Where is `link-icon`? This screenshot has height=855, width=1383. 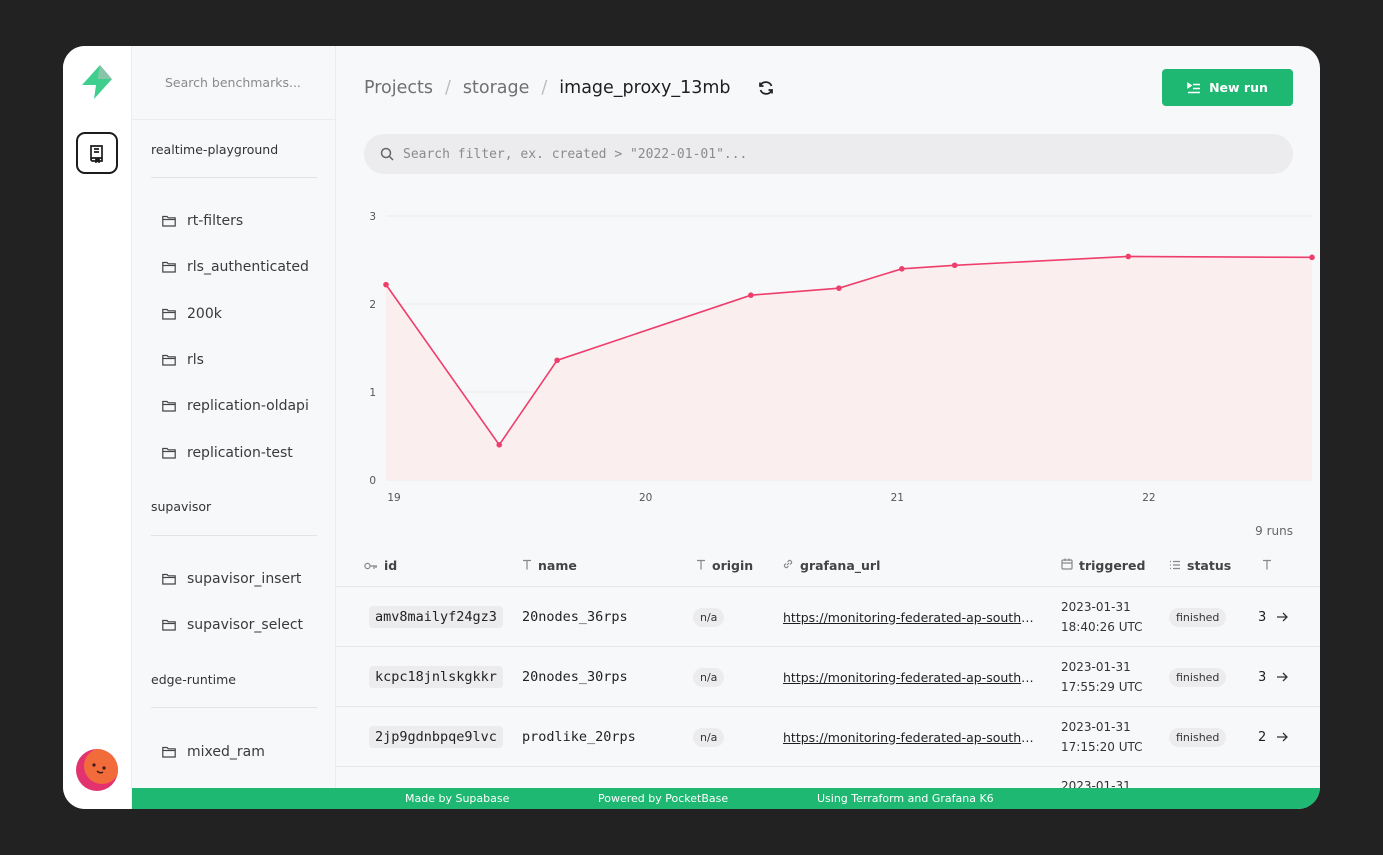 link-icon is located at coordinates (788, 565).